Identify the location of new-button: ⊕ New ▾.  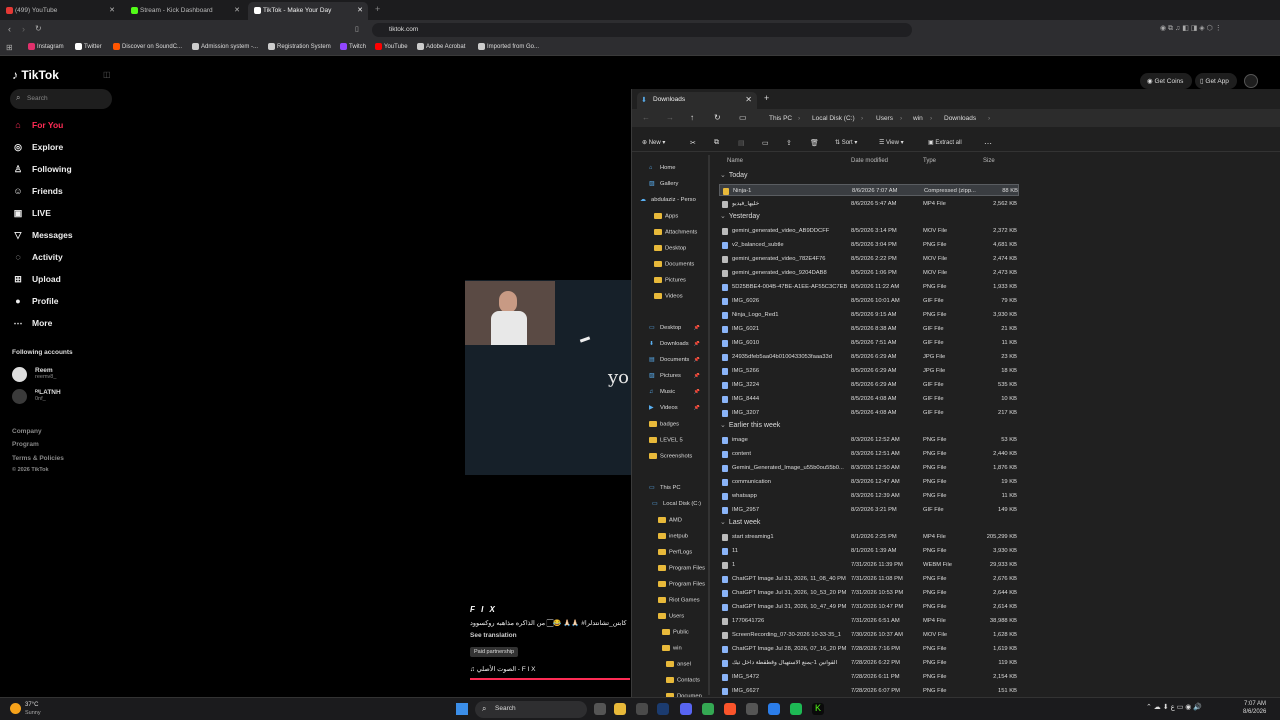
(653, 142).